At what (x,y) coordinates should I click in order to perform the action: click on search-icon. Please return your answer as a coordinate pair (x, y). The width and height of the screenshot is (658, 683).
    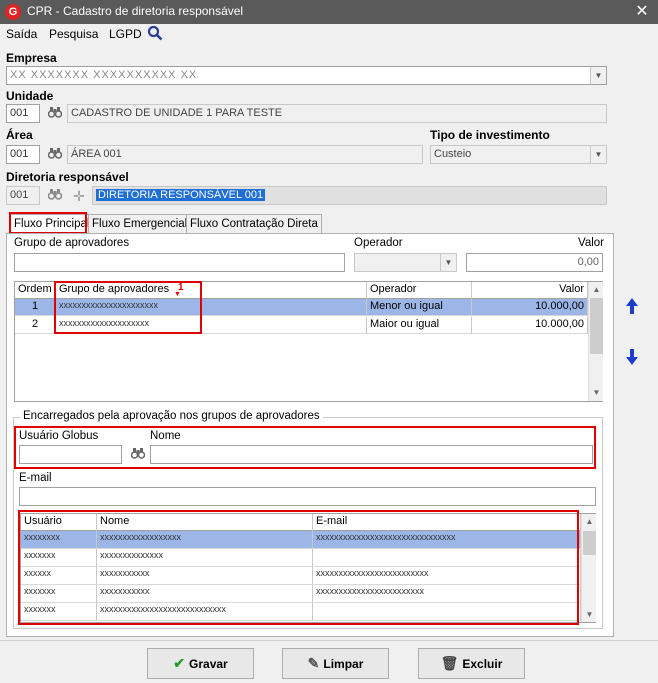
    Looking at the image, I should click on (155, 33).